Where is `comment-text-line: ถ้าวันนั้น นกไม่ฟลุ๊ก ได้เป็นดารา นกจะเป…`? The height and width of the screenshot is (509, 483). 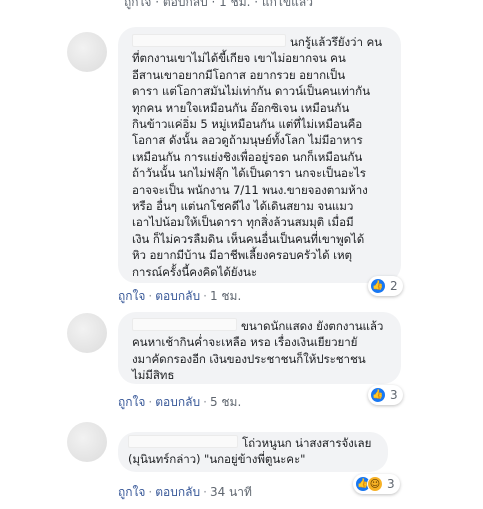
comment-text-line: ถ้าวันนั้น นกไม่ฟลุ๊ก ได้เป็นดารา นกจะเป… is located at coordinates (249, 173).